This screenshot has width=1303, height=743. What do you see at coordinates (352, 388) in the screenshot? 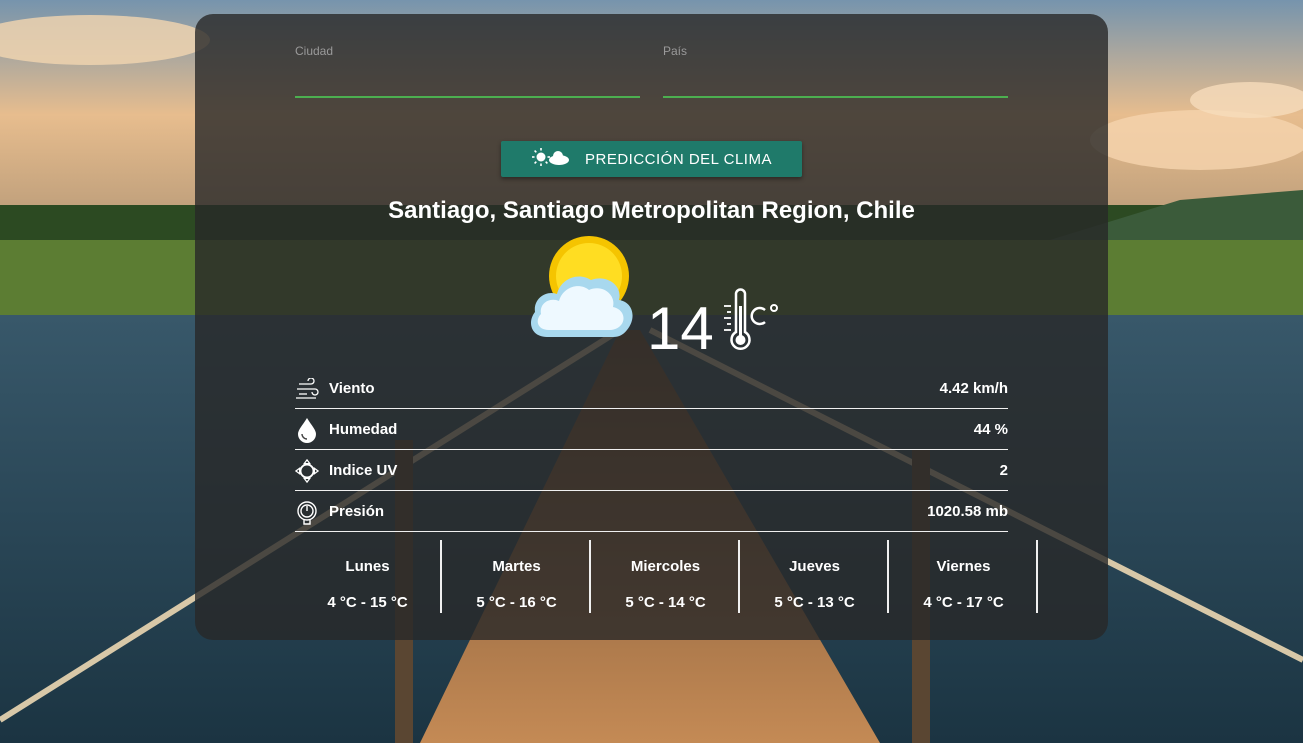
I see `detail-label: Viento` at bounding box center [352, 388].